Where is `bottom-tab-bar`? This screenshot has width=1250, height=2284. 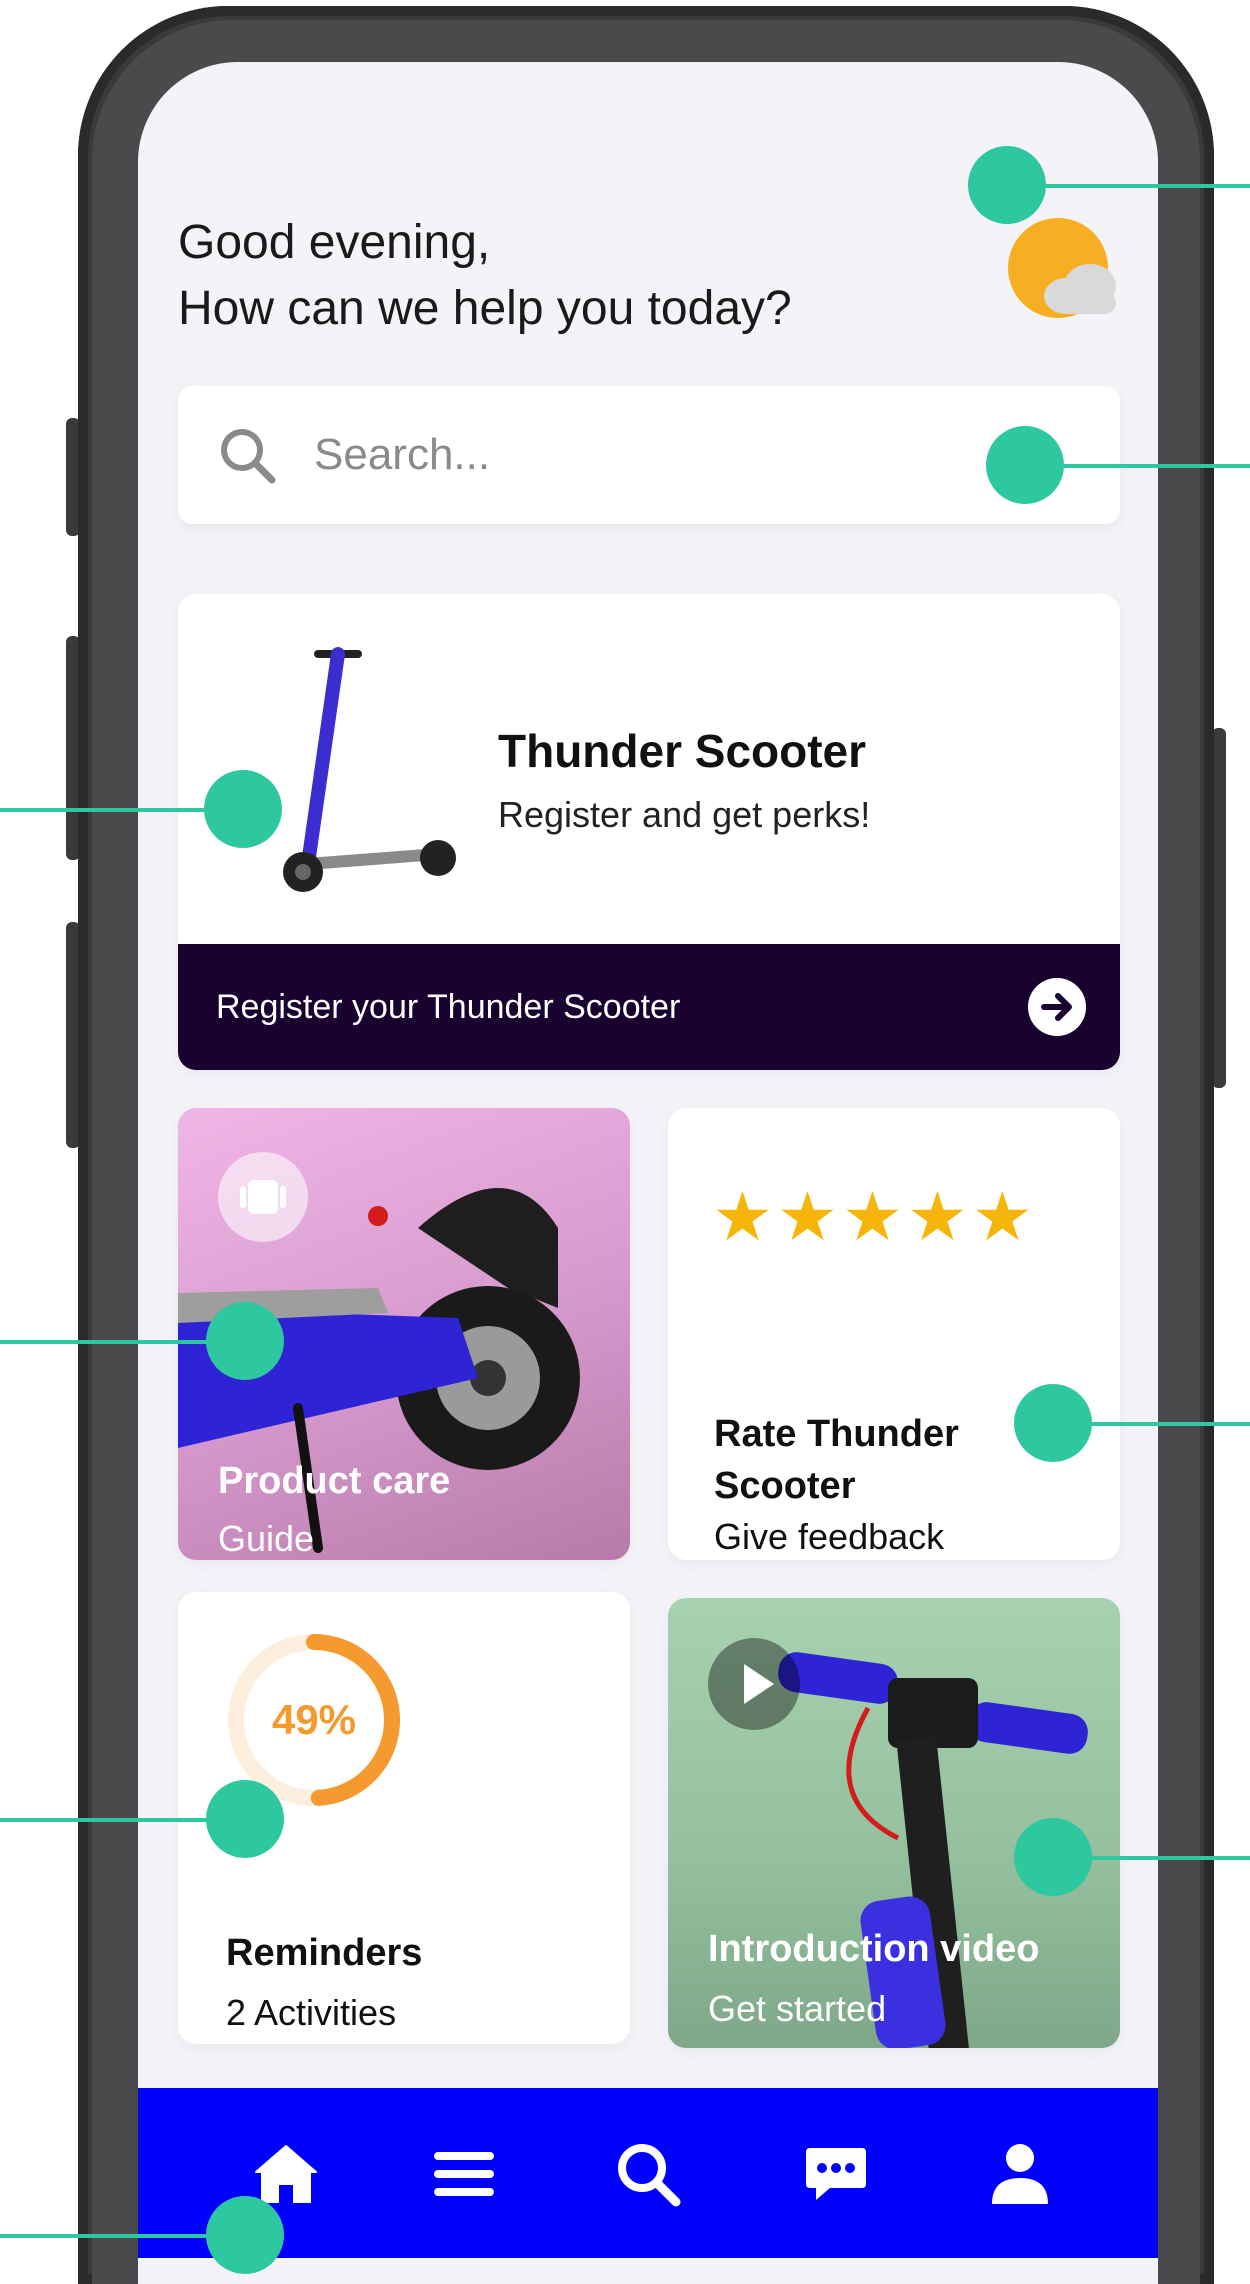 bottom-tab-bar is located at coordinates (648, 2173).